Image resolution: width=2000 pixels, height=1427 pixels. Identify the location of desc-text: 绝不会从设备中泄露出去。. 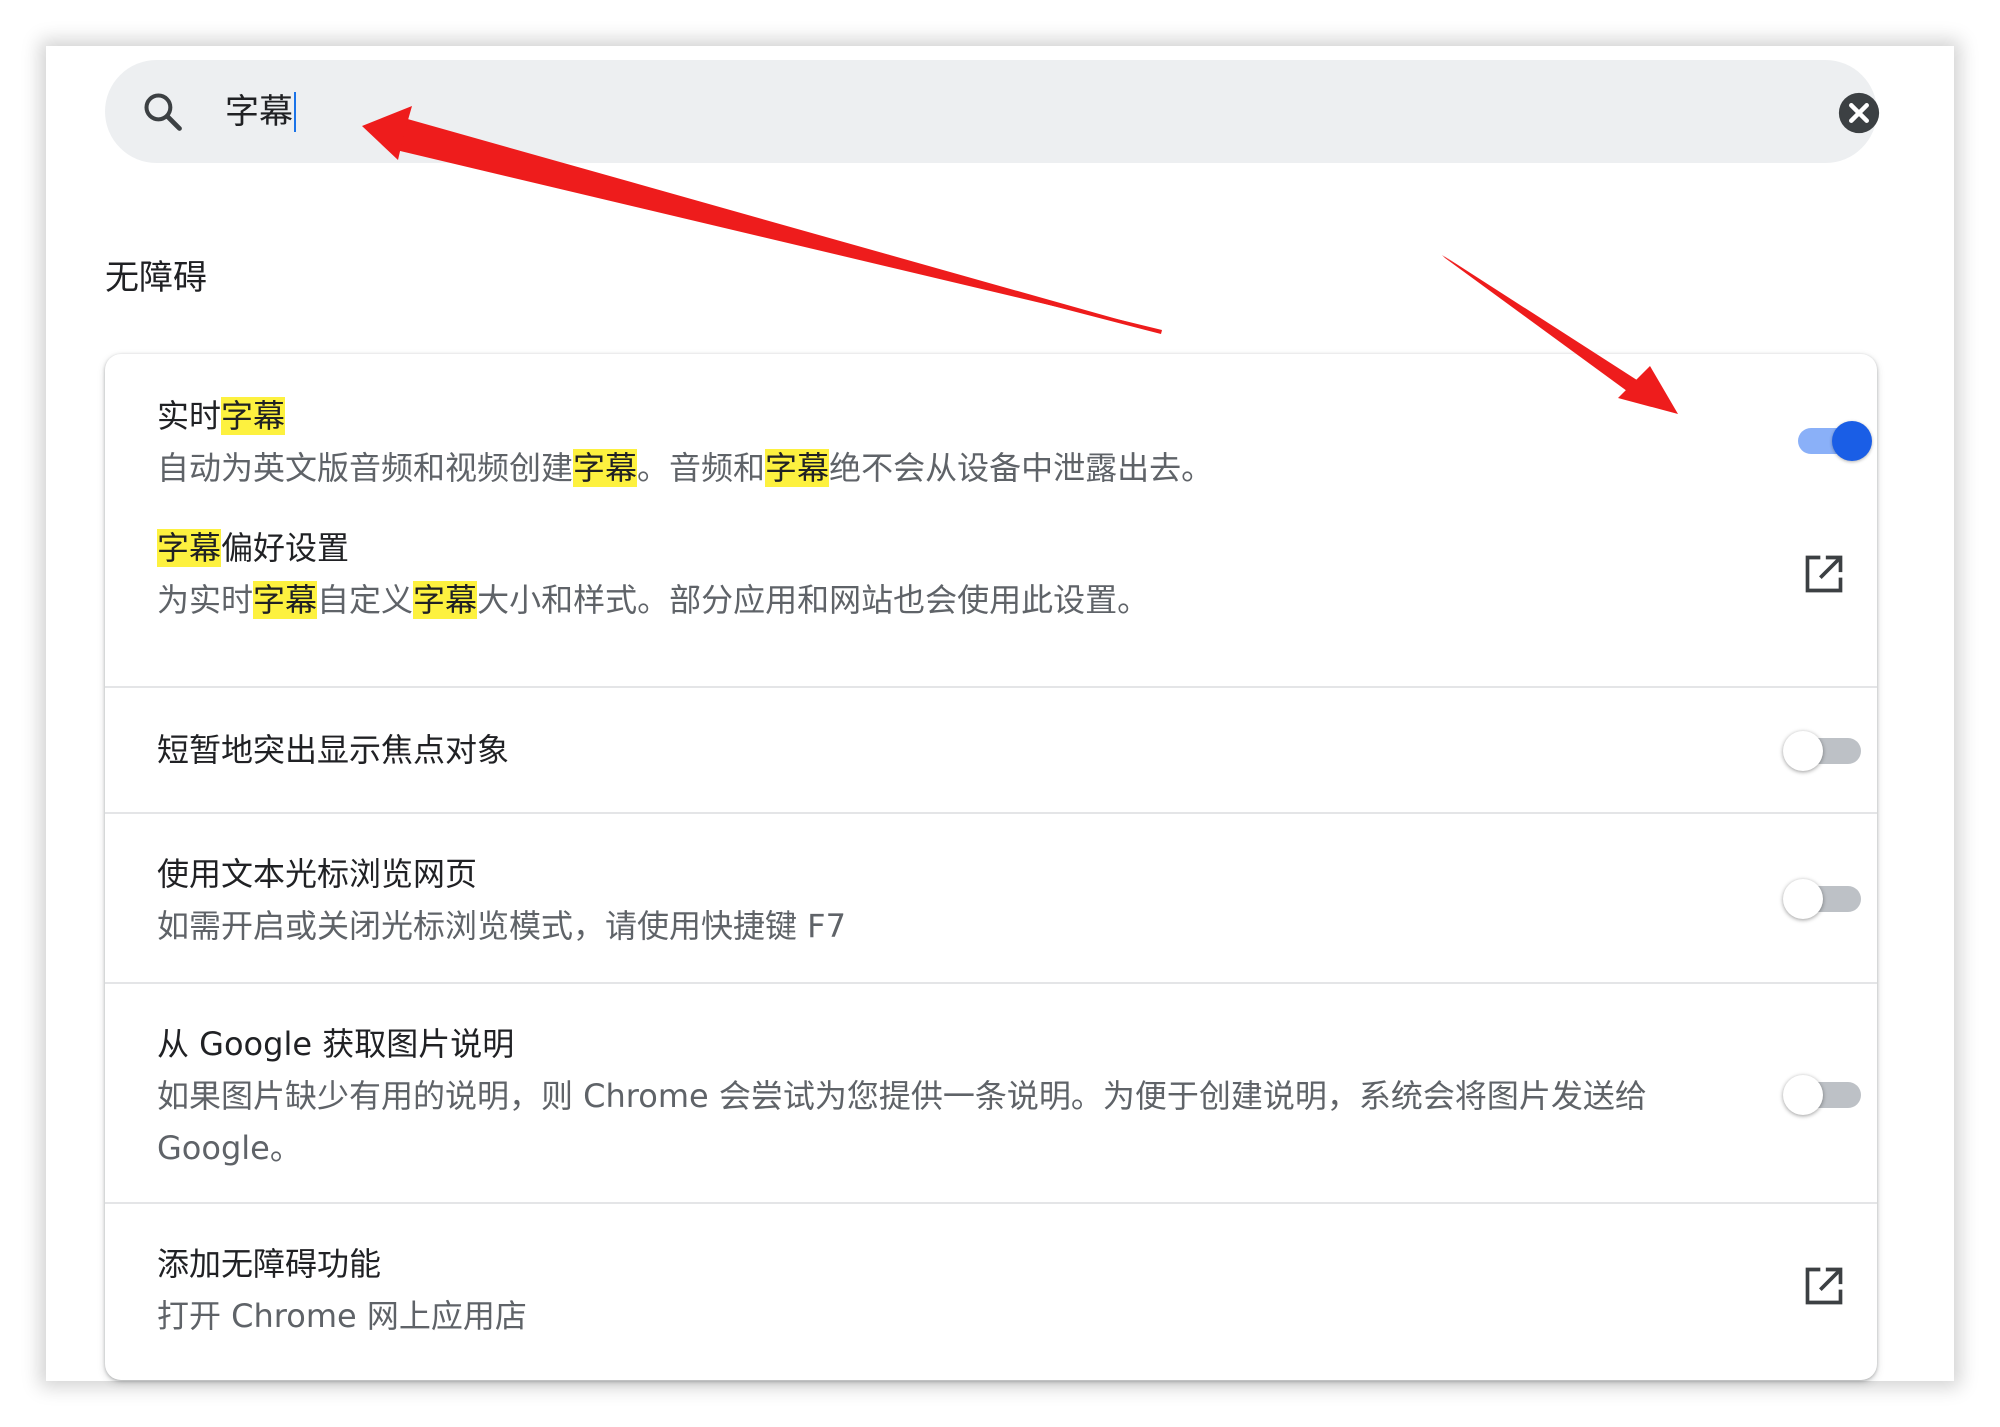
(1021, 468).